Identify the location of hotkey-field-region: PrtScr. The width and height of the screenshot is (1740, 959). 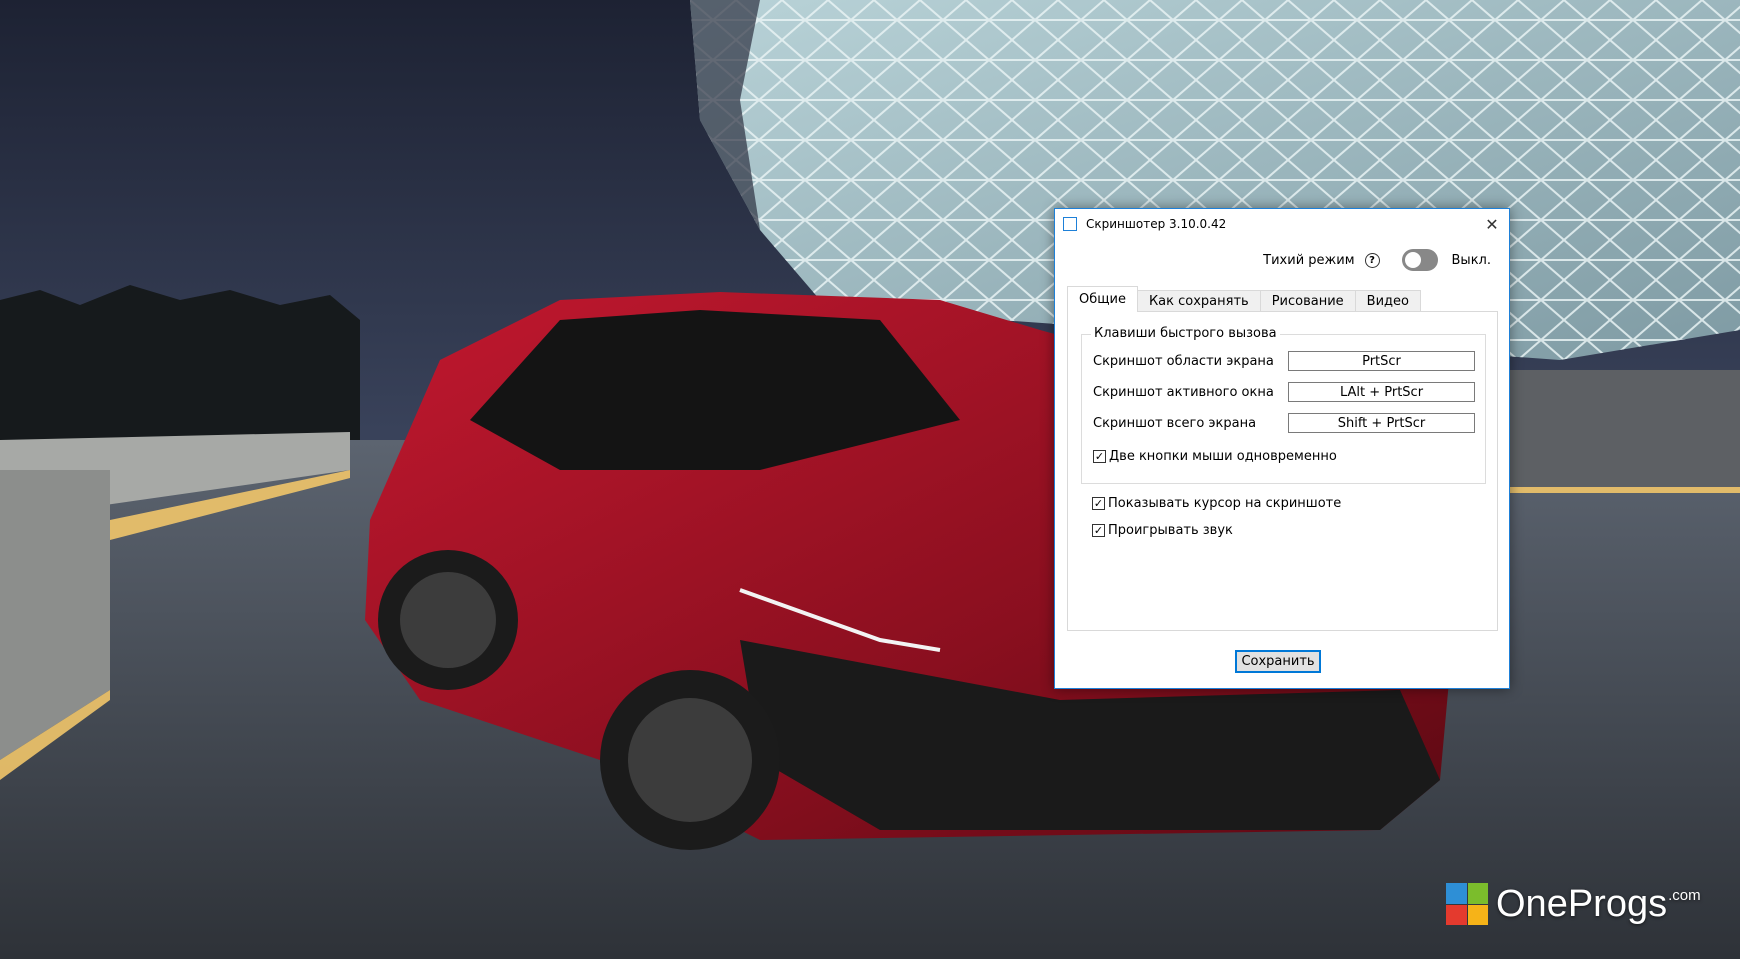
(1381, 361).